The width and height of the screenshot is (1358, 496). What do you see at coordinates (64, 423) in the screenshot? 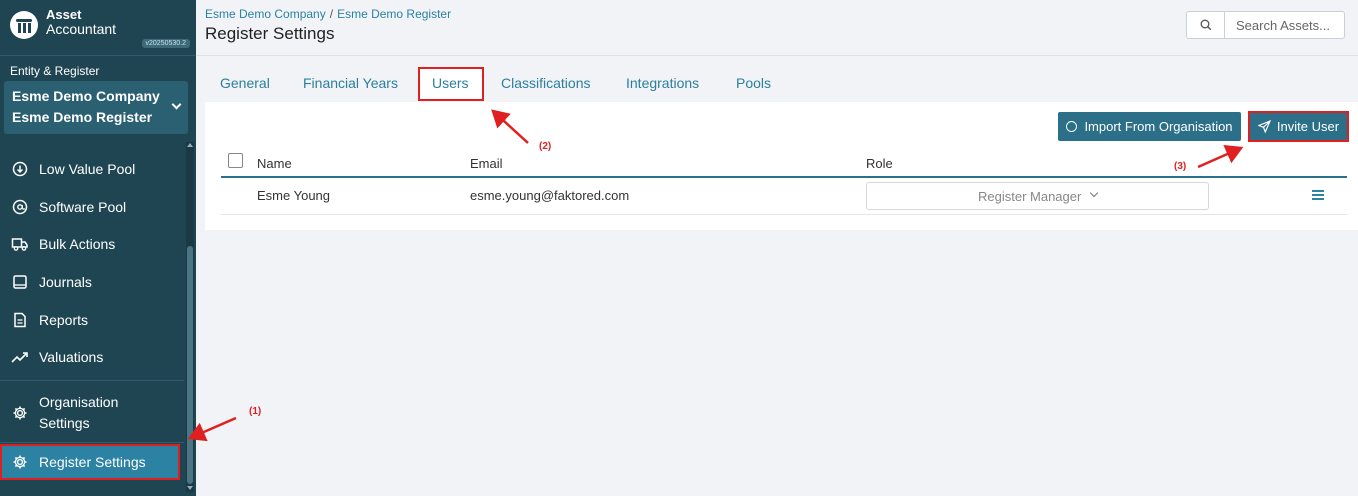
I see `sidebar-item-label: Settings` at bounding box center [64, 423].